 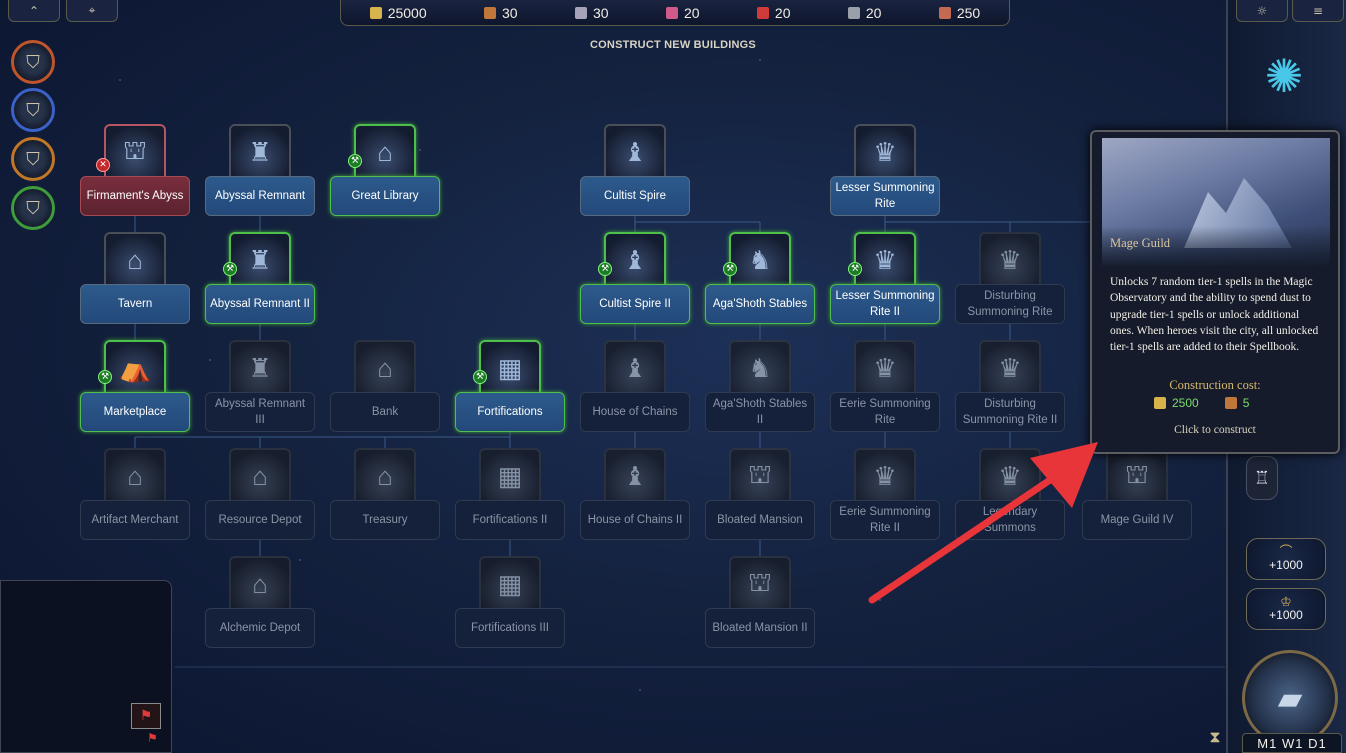 I want to click on building-firmaments-abyss: ⛫ ✕ Firmament's Abyss, so click(x=135, y=174).